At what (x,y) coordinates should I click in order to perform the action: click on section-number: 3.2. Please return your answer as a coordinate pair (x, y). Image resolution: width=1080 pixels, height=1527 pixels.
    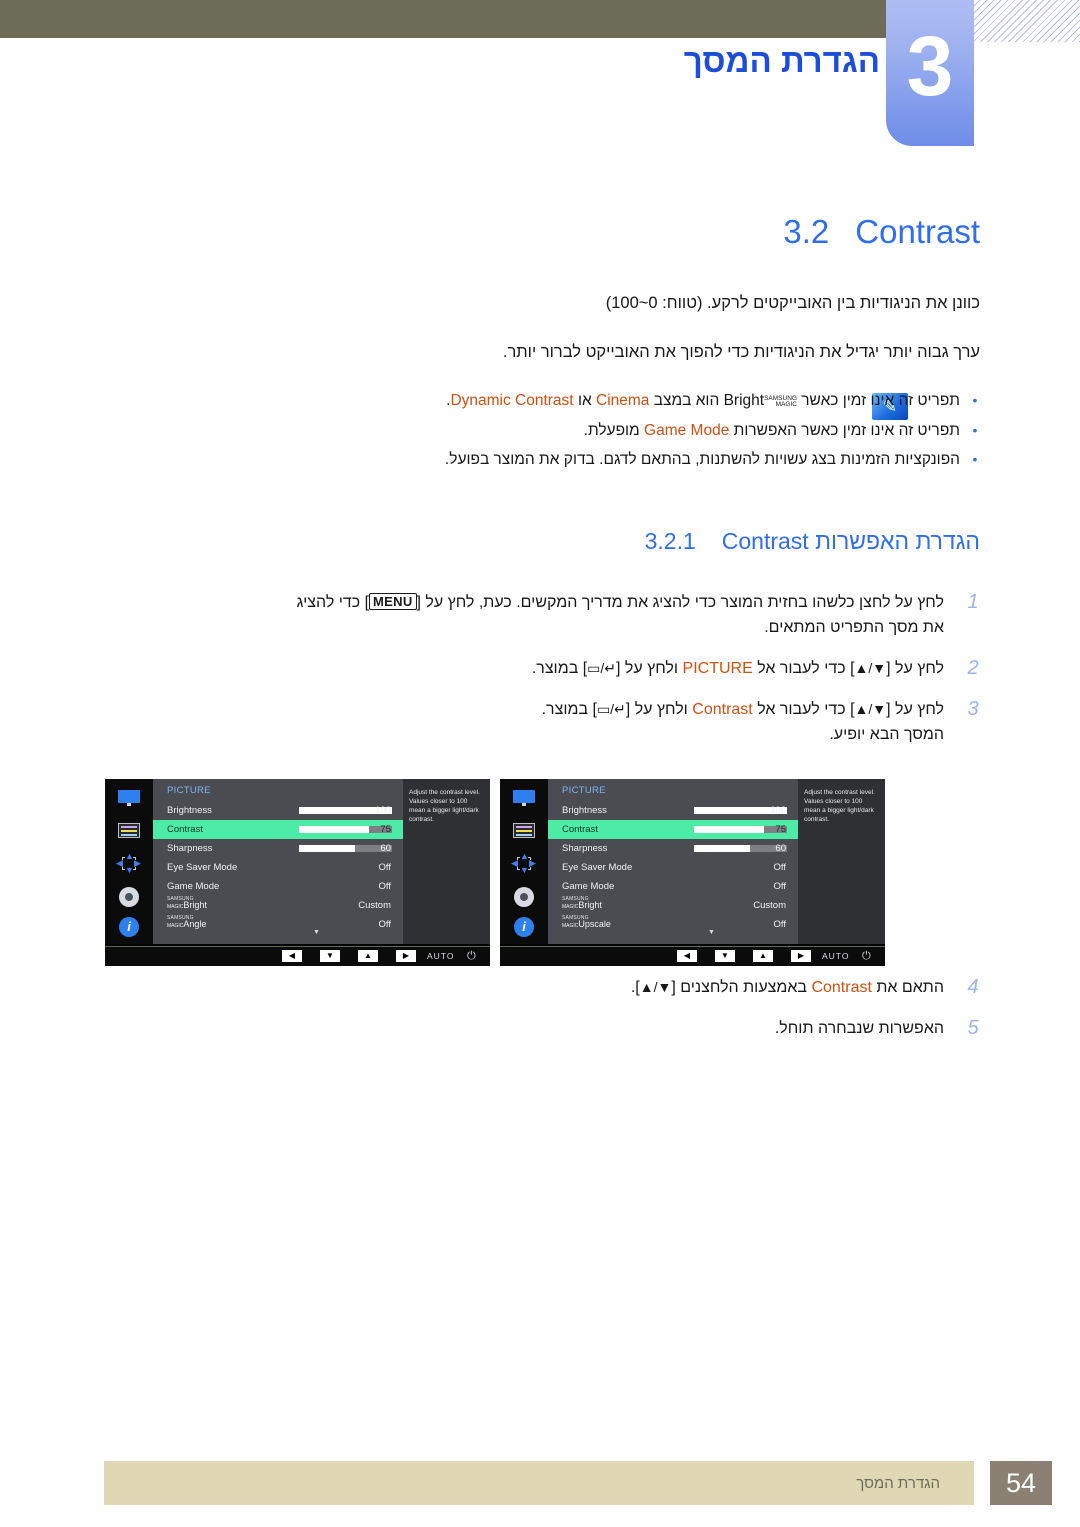
    Looking at the image, I should click on (806, 231).